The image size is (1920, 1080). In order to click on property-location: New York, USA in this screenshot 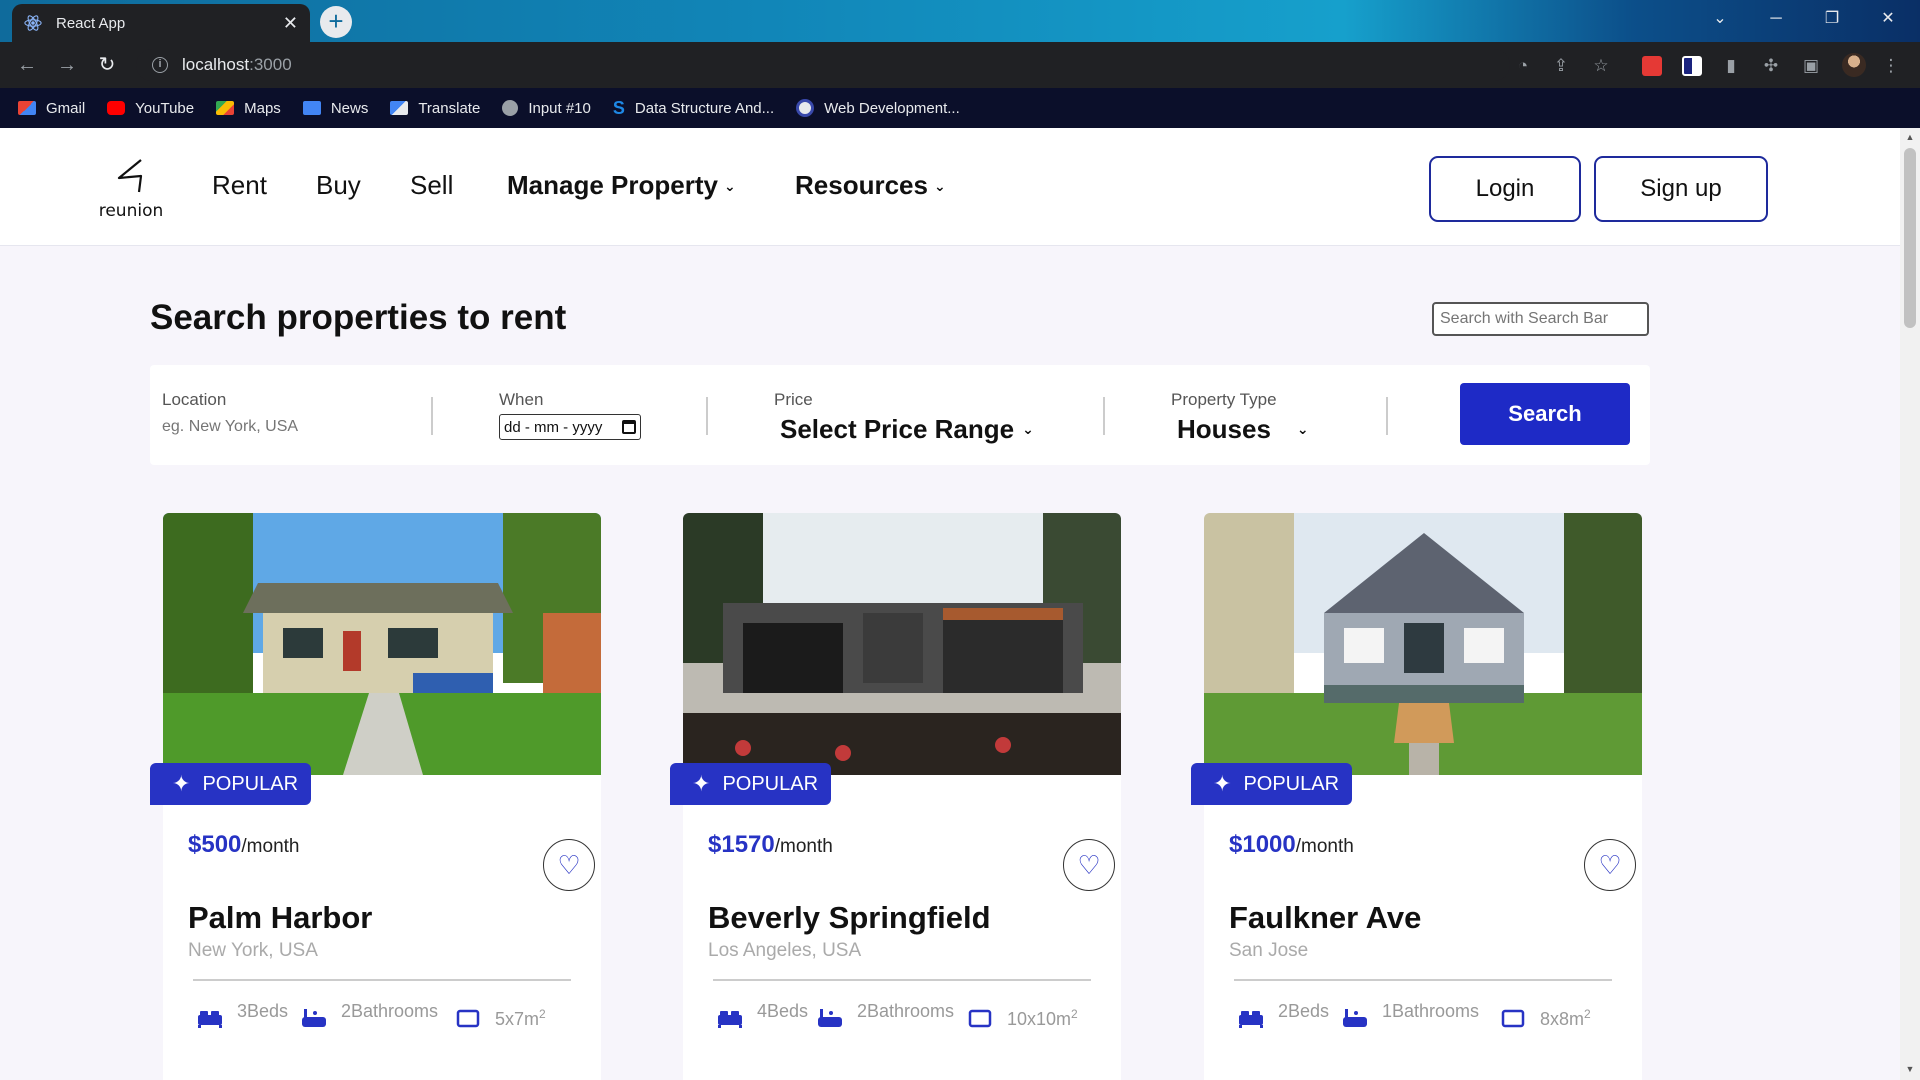, I will do `click(253, 950)`.